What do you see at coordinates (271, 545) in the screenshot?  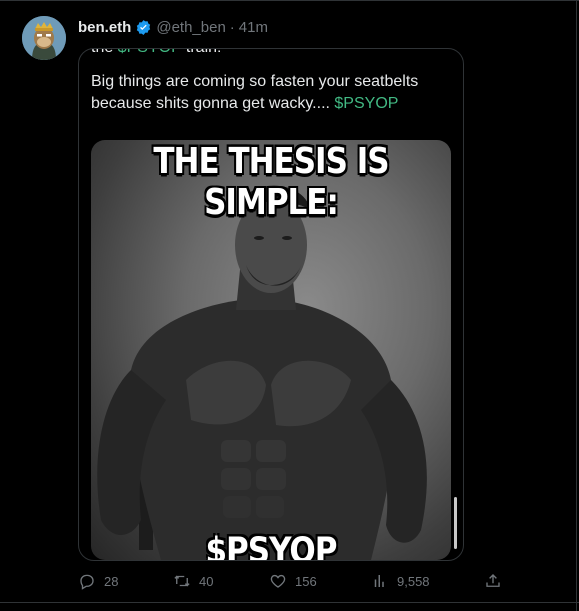 I see `meme-caption-bottom: $PSYOP` at bounding box center [271, 545].